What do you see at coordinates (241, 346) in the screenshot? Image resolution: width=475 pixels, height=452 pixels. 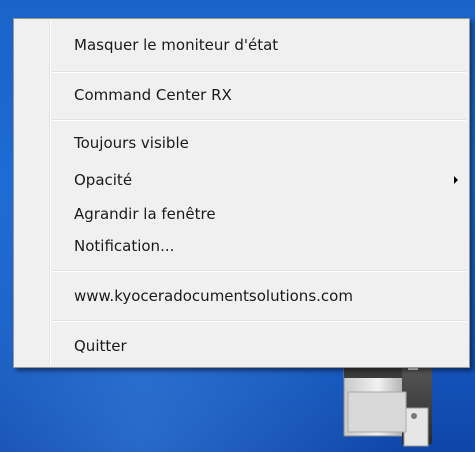 I see `menu-item-quit: Quitter` at bounding box center [241, 346].